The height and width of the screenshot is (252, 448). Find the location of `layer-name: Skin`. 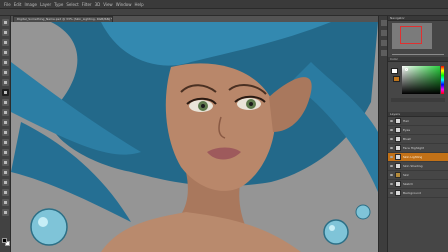

layer-name: Skin is located at coordinates (406, 175).